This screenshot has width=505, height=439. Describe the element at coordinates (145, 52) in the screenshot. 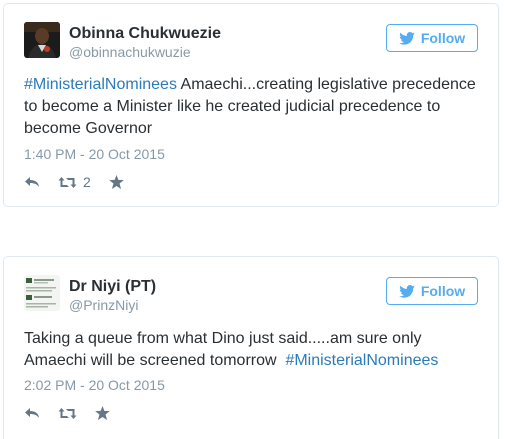

I see `handle: @obinnachukwuzie` at that location.